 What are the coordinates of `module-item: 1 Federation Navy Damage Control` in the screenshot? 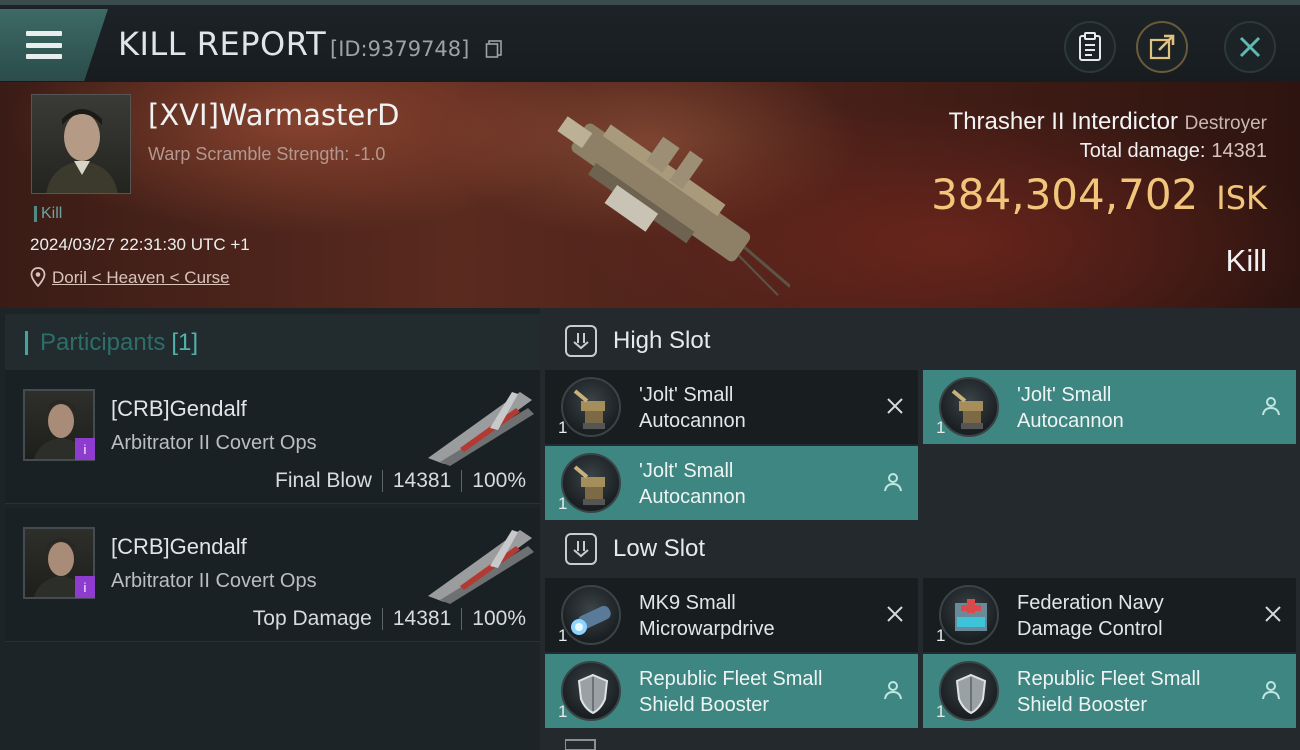 It's located at (1109, 615).